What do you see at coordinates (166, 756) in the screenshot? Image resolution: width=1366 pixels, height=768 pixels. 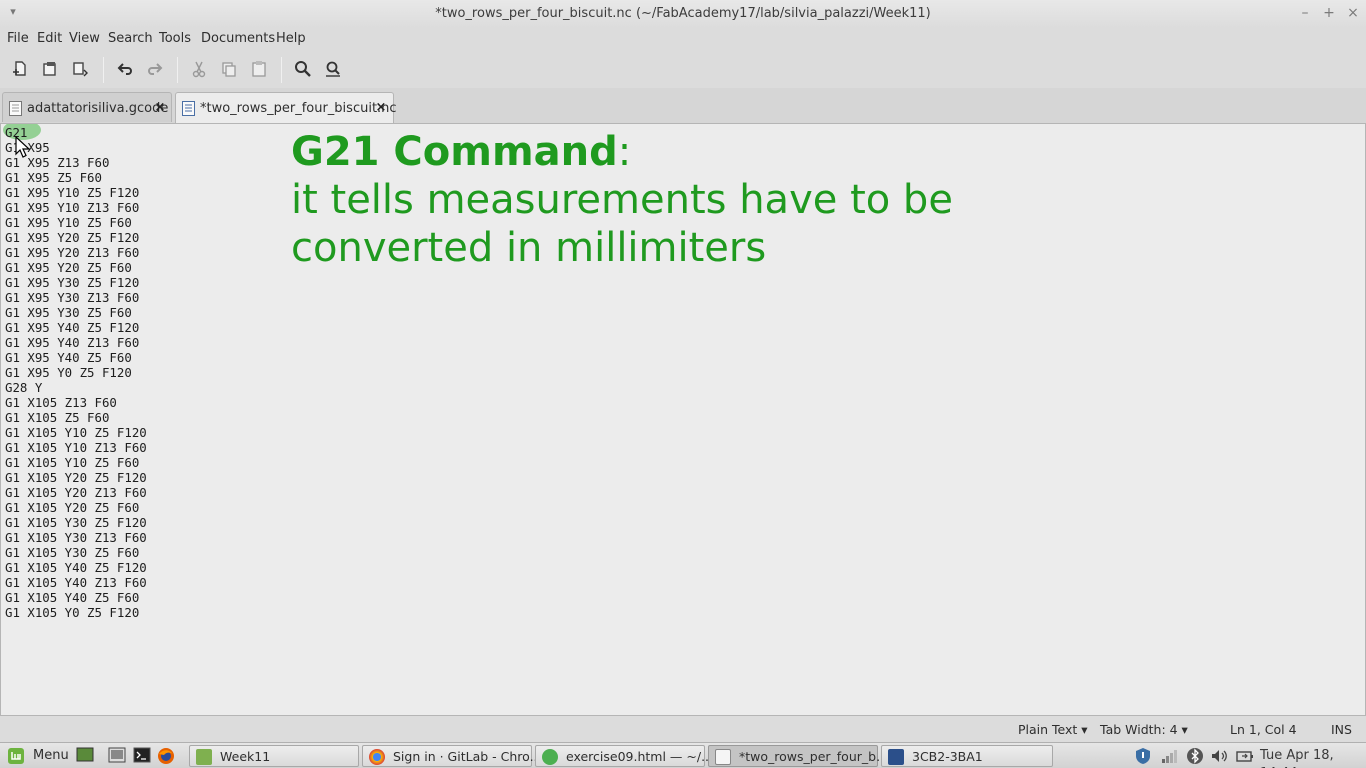 I see `firefox-launcher-icon` at bounding box center [166, 756].